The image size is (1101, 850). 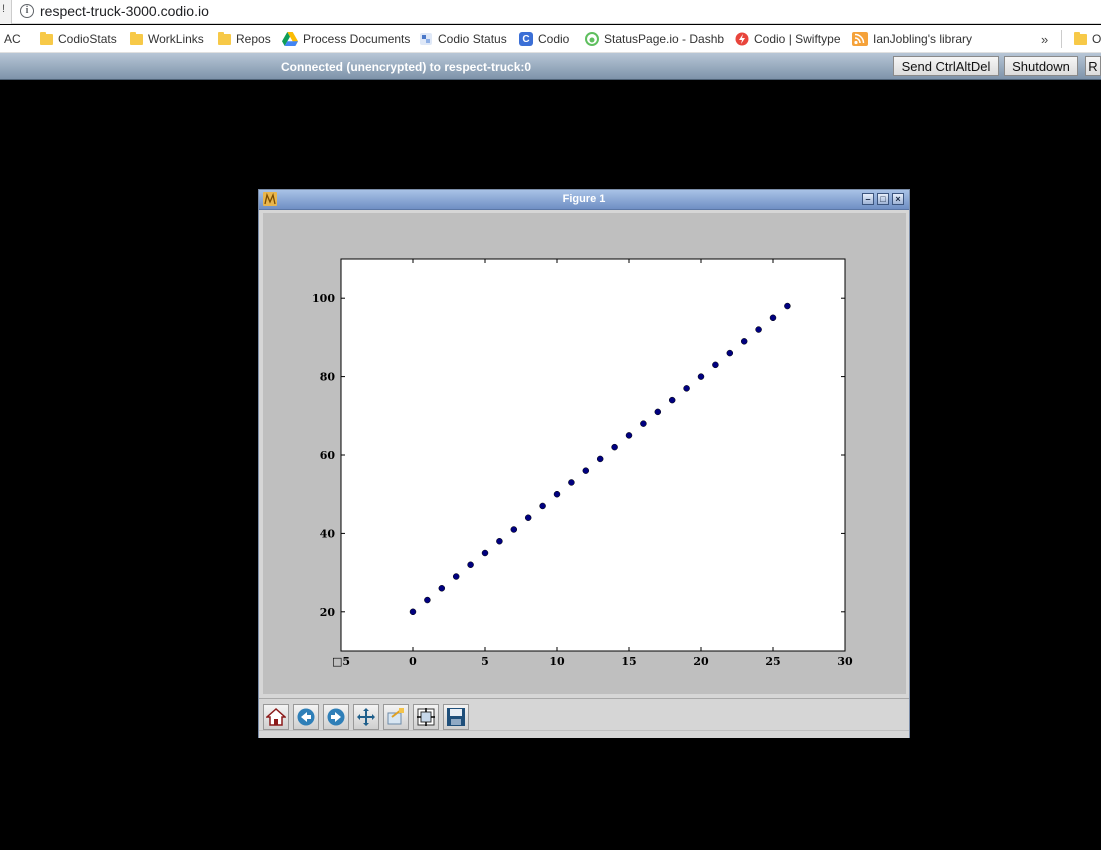 What do you see at coordinates (554, 39) in the screenshot?
I see `bookmark-label: Codio` at bounding box center [554, 39].